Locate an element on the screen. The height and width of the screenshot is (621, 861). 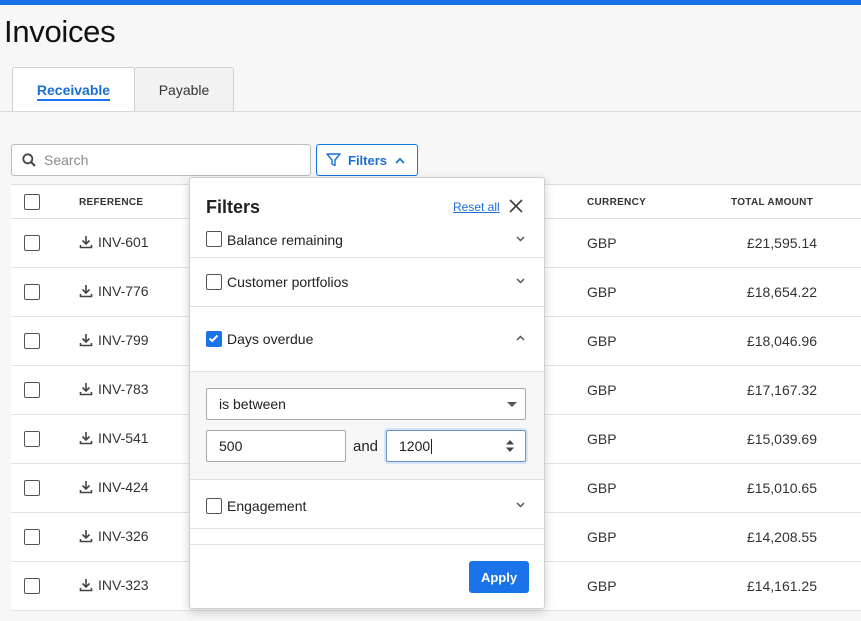
column-header-reference: REFERENCE is located at coordinates (111, 202).